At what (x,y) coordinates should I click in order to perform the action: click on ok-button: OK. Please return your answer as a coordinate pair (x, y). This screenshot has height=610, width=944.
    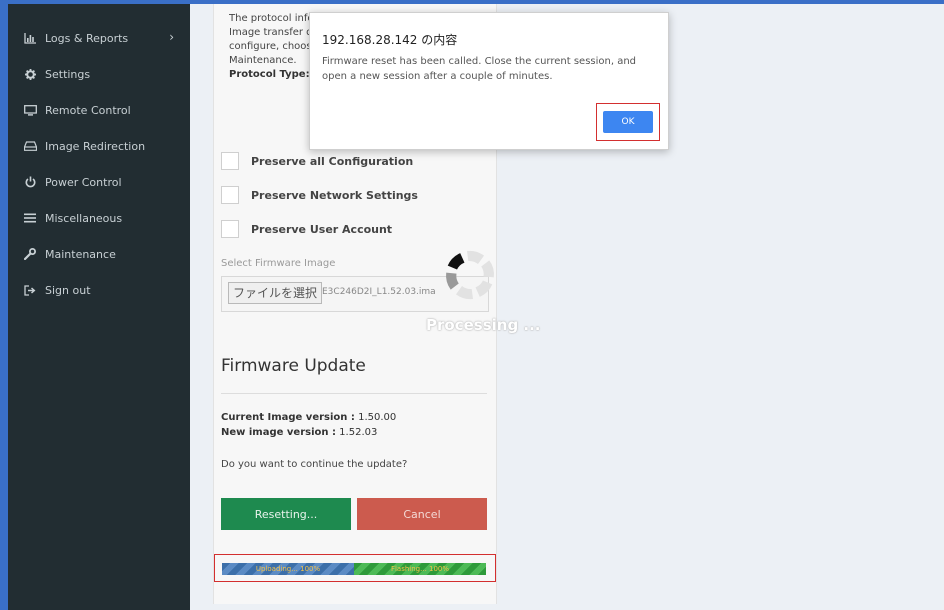
    Looking at the image, I should click on (628, 122).